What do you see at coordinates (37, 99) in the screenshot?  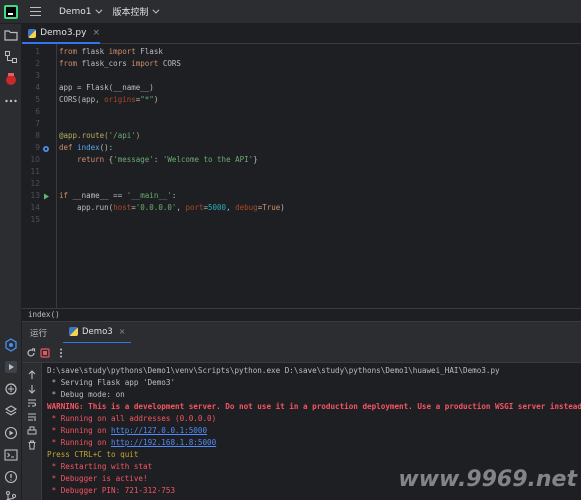 I see `line-number: 5` at bounding box center [37, 99].